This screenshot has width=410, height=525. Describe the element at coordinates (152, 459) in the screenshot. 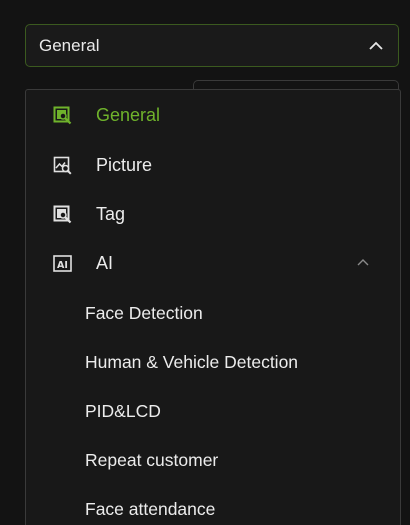

I see `submenu-item-label: Repeat customer` at that location.